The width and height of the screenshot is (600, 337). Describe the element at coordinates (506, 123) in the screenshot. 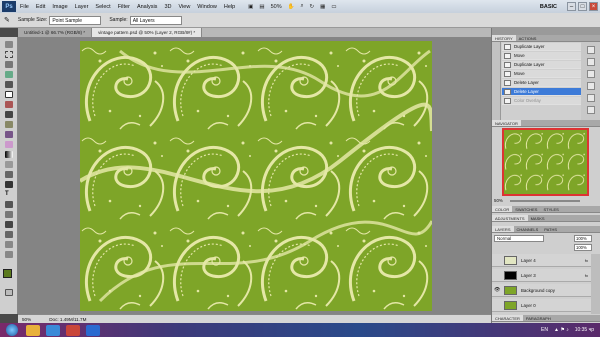

I see `tab-navigator: NAVIGATOR` at that location.